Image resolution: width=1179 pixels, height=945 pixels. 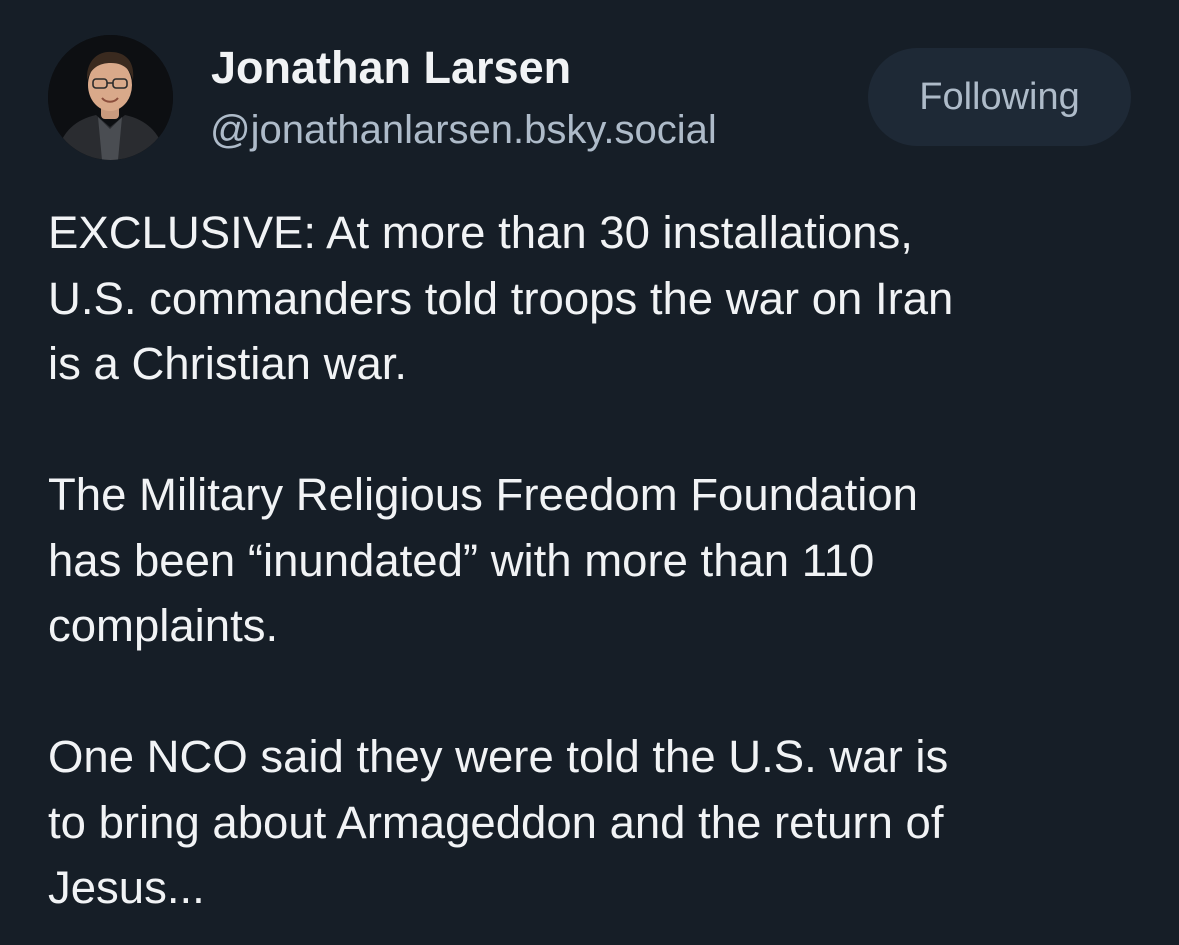 What do you see at coordinates (463, 130) in the screenshot?
I see `author-handle: @jonathanlarsen.bsky.social` at bounding box center [463, 130].